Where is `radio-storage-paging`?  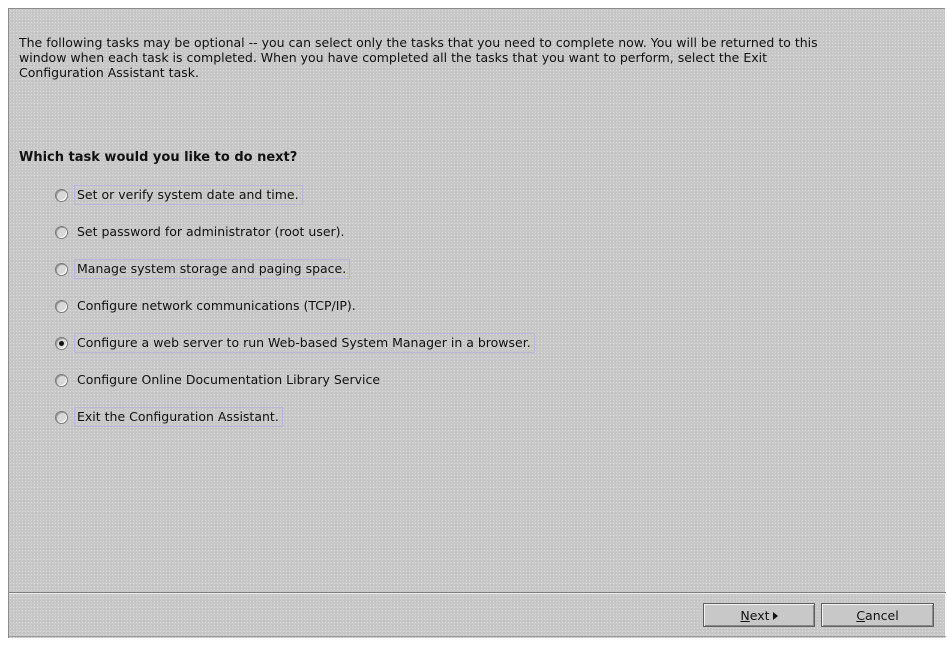 radio-storage-paging is located at coordinates (61, 269).